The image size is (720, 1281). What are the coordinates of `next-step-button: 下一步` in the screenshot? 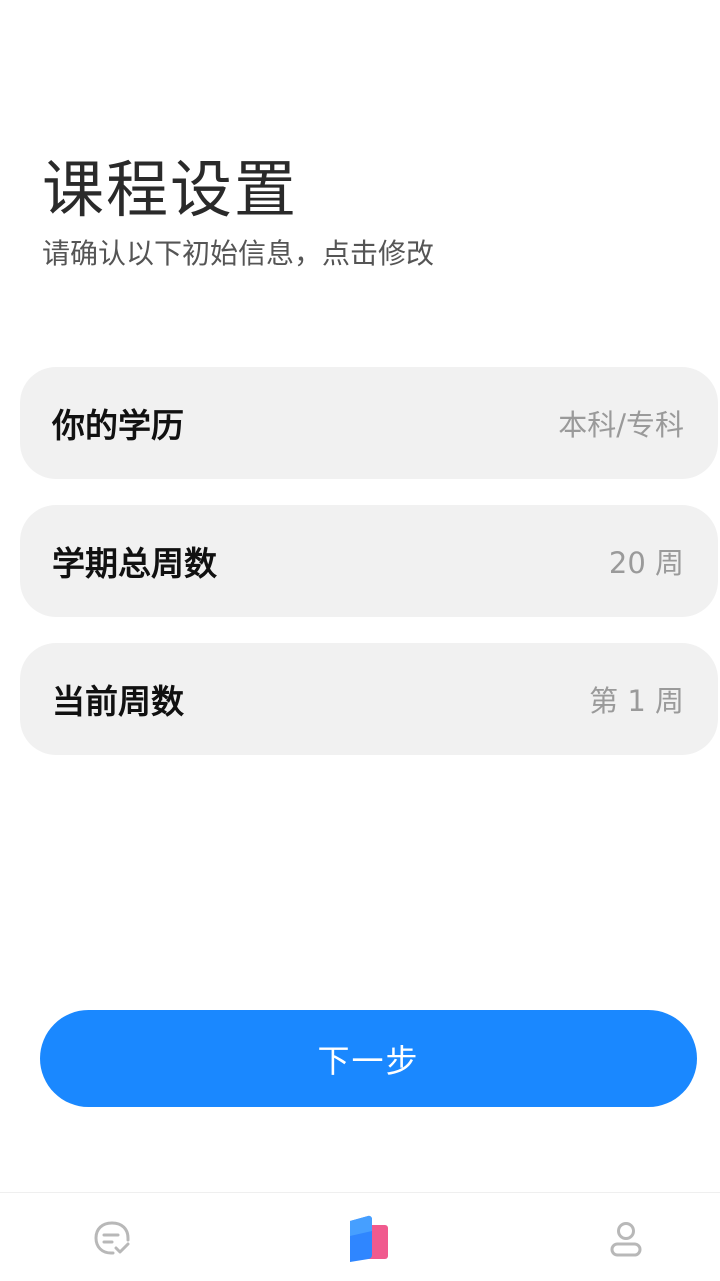 It's located at (368, 1058).